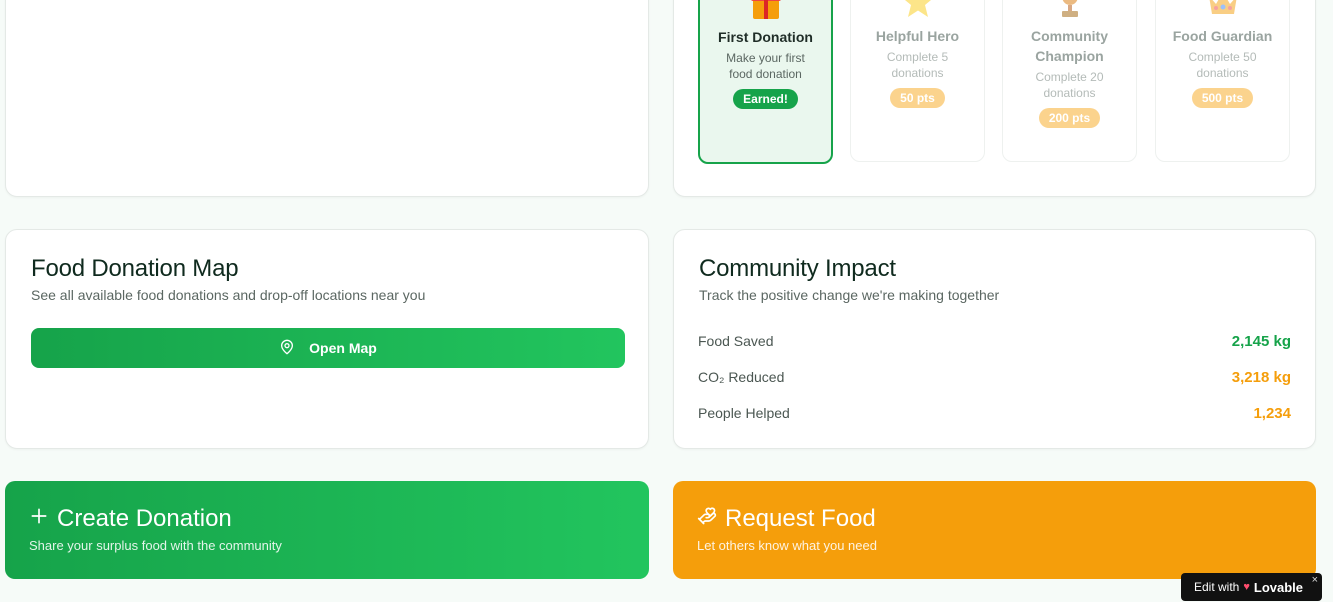 The height and width of the screenshot is (602, 1333). I want to click on request-food-title: Request Food, so click(800, 518).